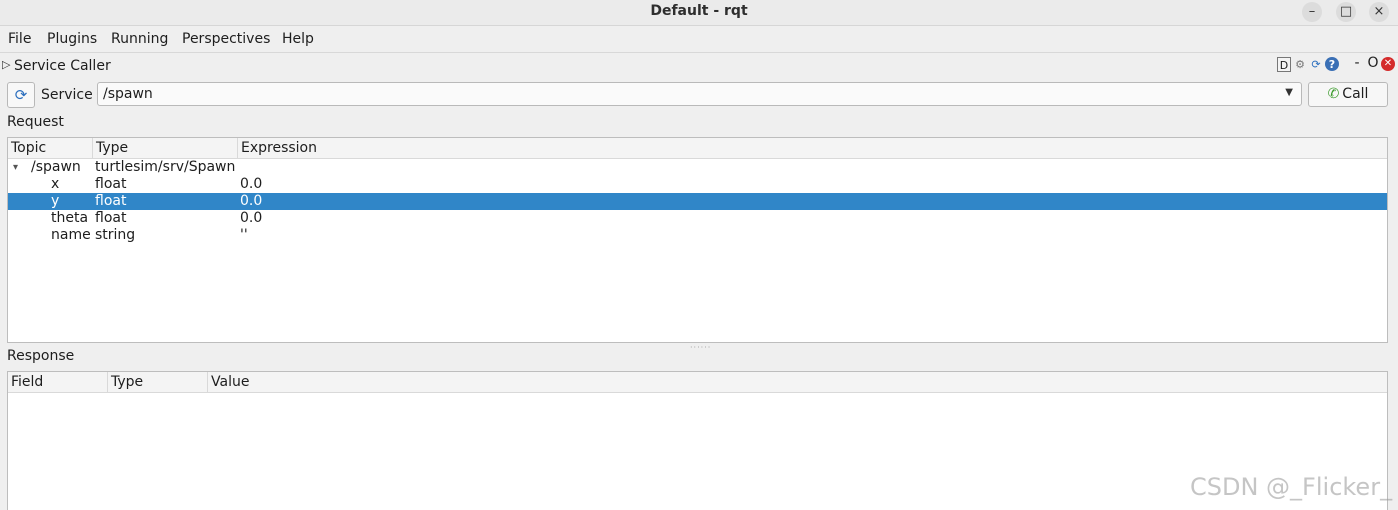 This screenshot has width=1398, height=510. I want to click on refresh-icon: ⟳, so click(21, 95).